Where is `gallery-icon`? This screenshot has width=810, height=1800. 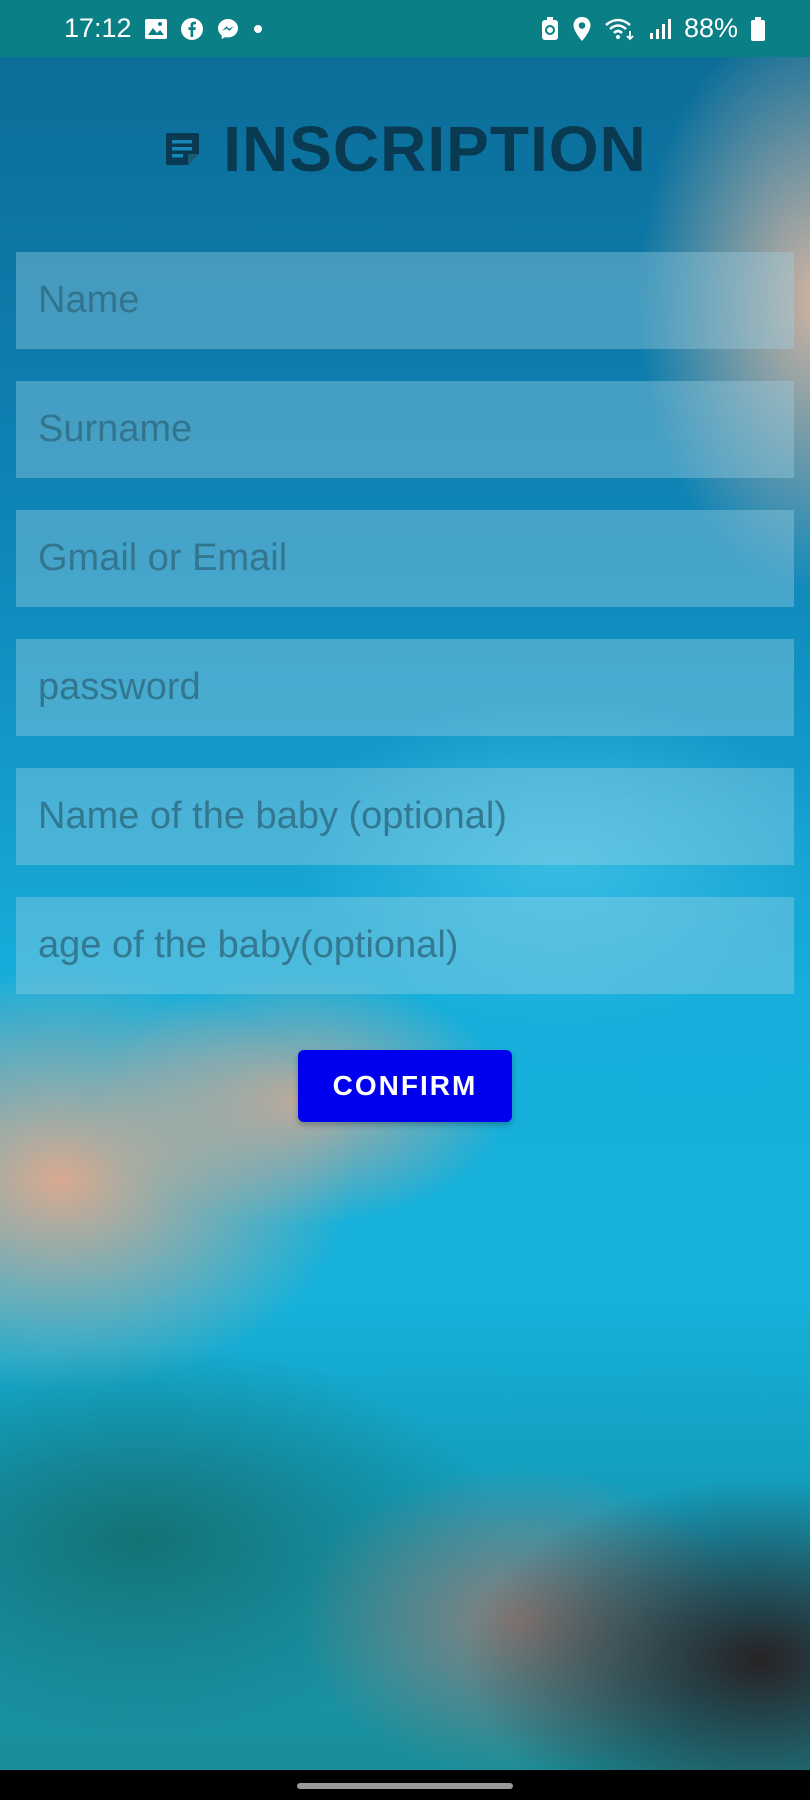
gallery-icon is located at coordinates (156, 29).